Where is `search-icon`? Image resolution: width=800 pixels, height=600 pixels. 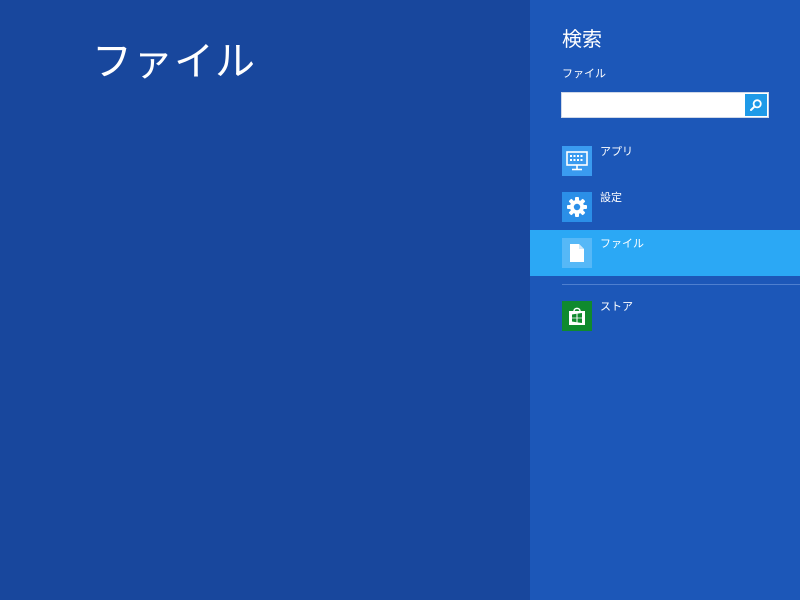 search-icon is located at coordinates (756, 105).